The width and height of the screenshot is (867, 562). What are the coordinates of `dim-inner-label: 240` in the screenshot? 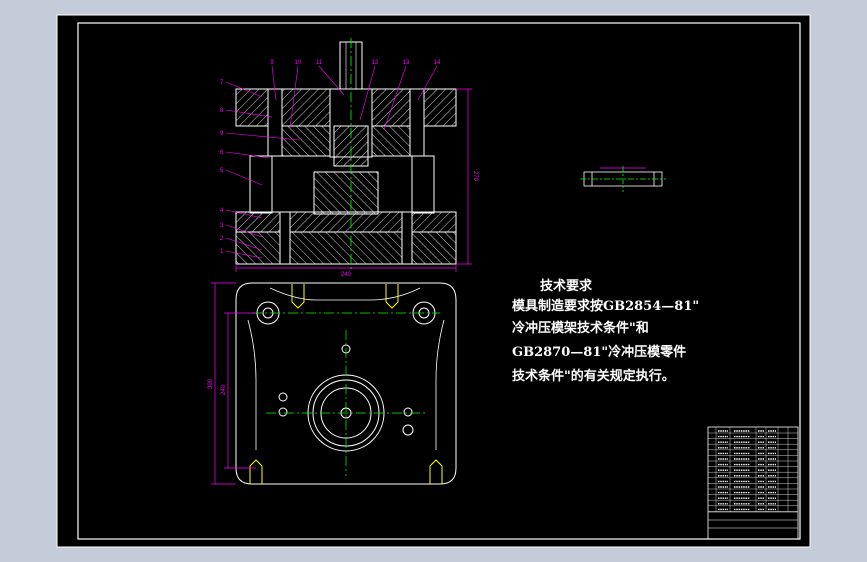 It's located at (224, 389).